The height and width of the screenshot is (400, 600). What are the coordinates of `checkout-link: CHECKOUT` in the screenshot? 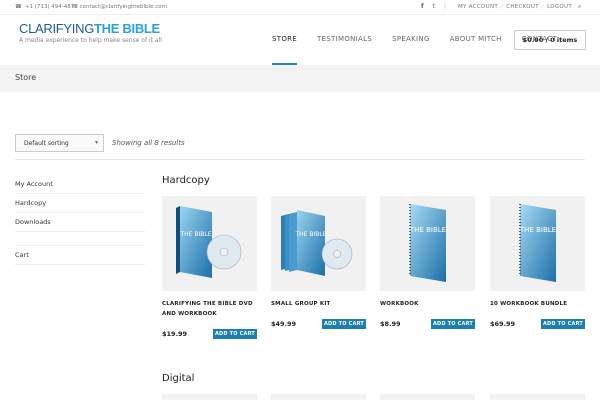 It's located at (522, 7).